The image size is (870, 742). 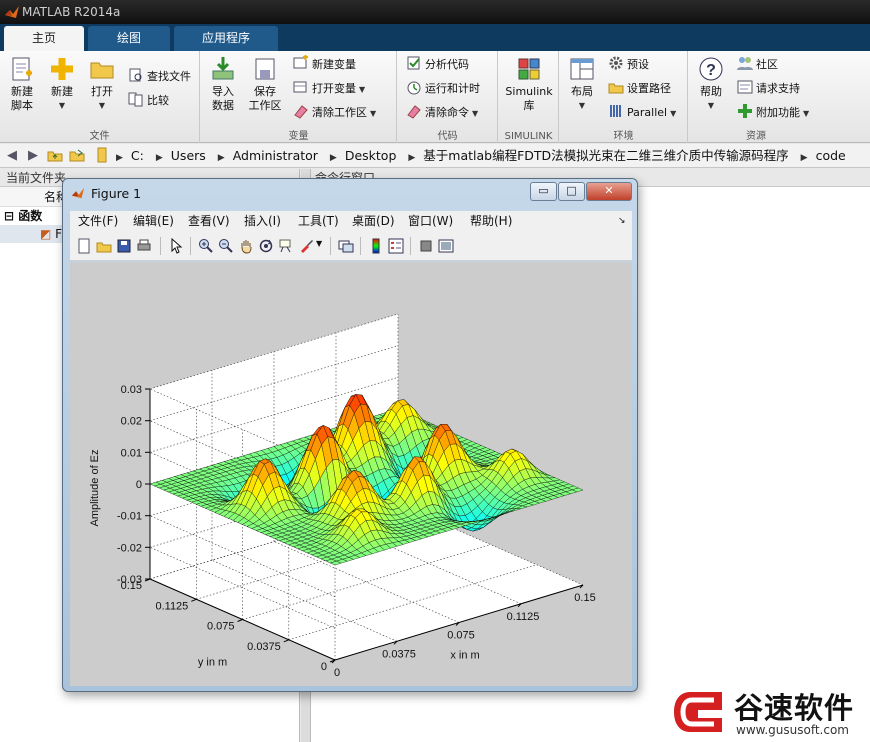 I want to click on open-button: 打开 ▼, so click(x=102, y=84).